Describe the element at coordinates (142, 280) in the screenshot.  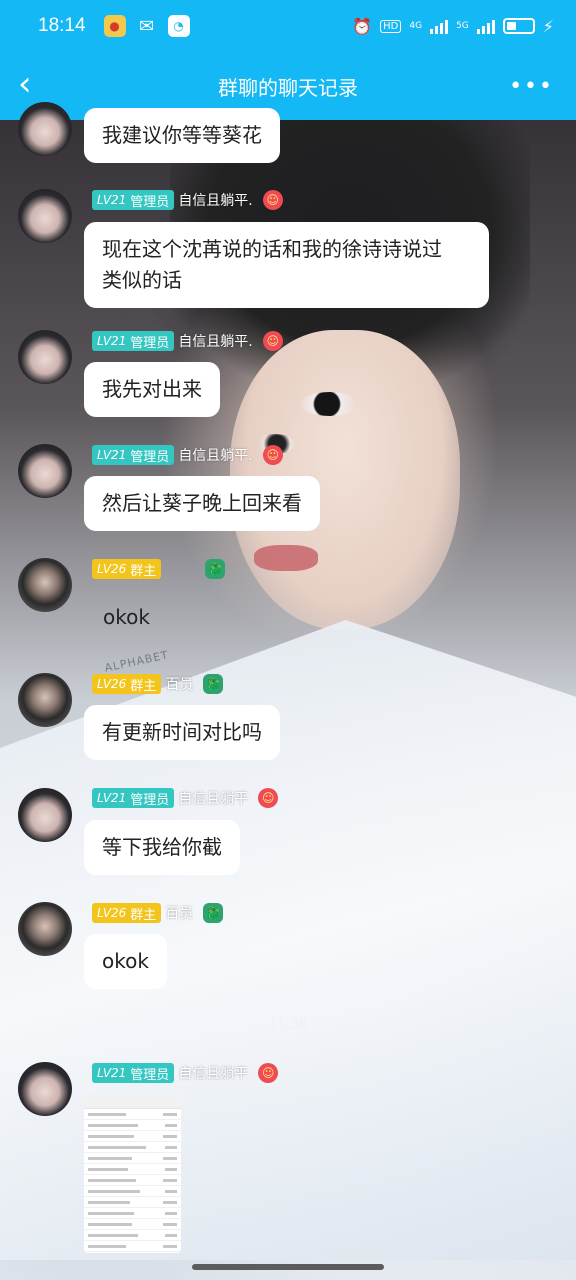
I see `message-line: 类似的话` at that location.